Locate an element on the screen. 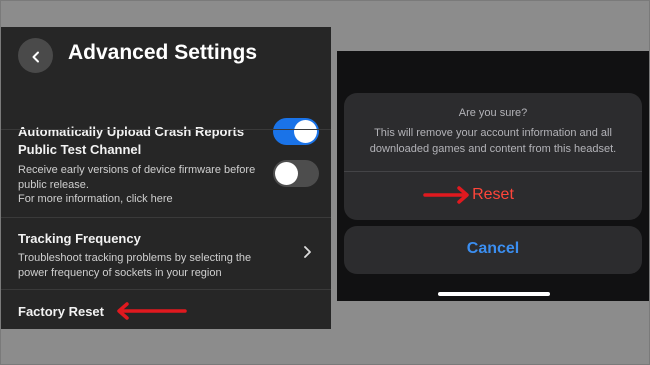 The image size is (650, 365). reset-button-label: Reset is located at coordinates (493, 194).